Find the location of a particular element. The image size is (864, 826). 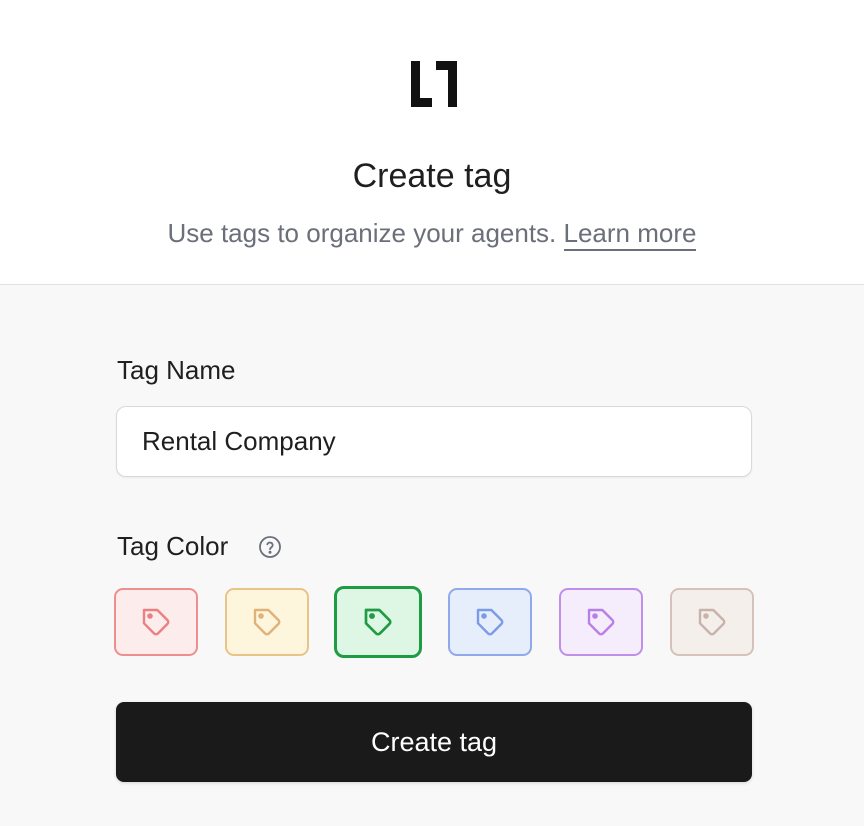

color-swatch-green is located at coordinates (378, 622).